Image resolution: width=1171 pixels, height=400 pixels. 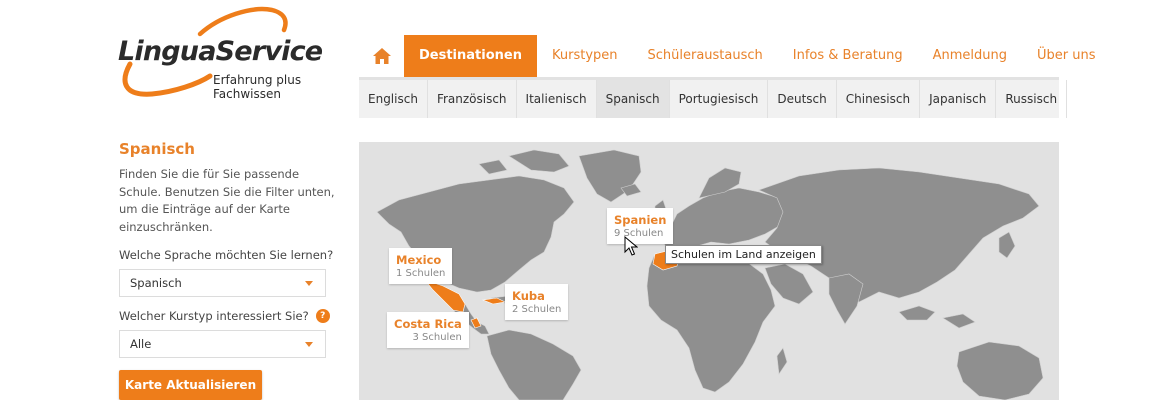 What do you see at coordinates (557, 99) in the screenshot?
I see `subnav-italienisch: Italienisch` at bounding box center [557, 99].